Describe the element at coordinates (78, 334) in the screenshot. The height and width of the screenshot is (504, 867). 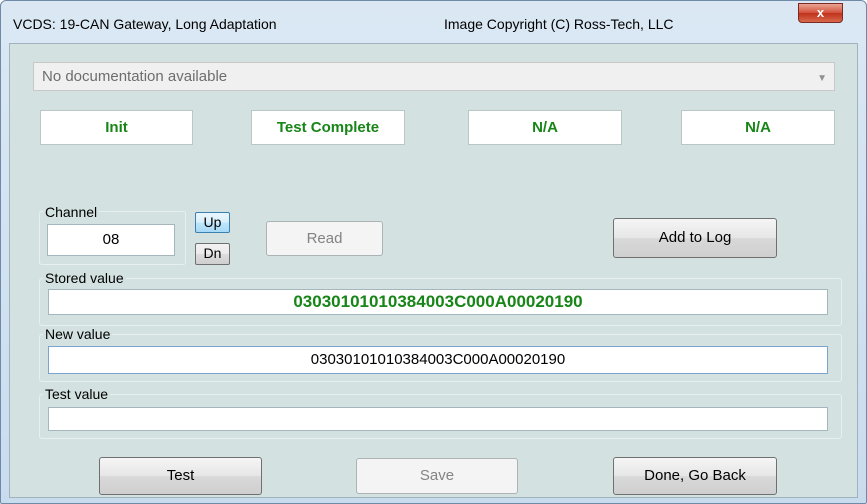
I see `new-value-label: New value` at that location.